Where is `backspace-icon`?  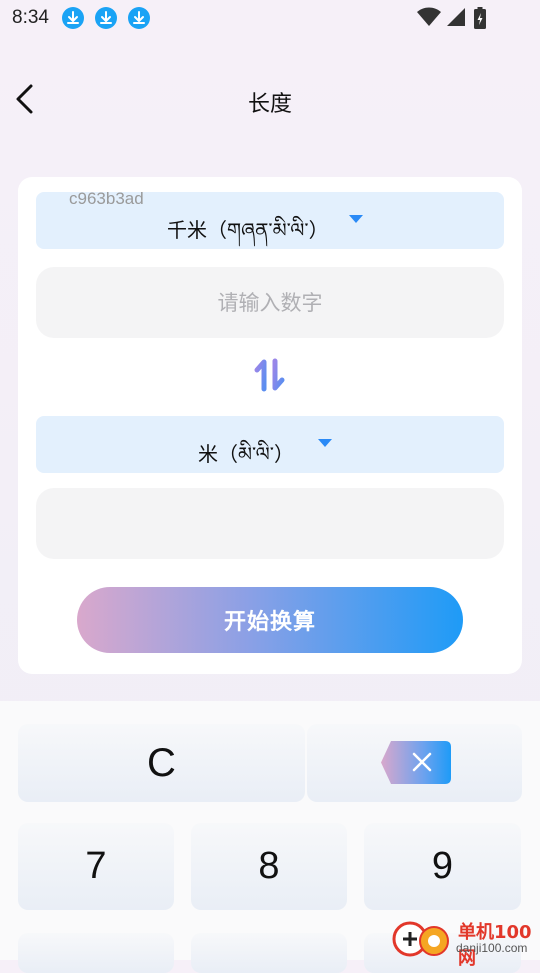 backspace-icon is located at coordinates (416, 762).